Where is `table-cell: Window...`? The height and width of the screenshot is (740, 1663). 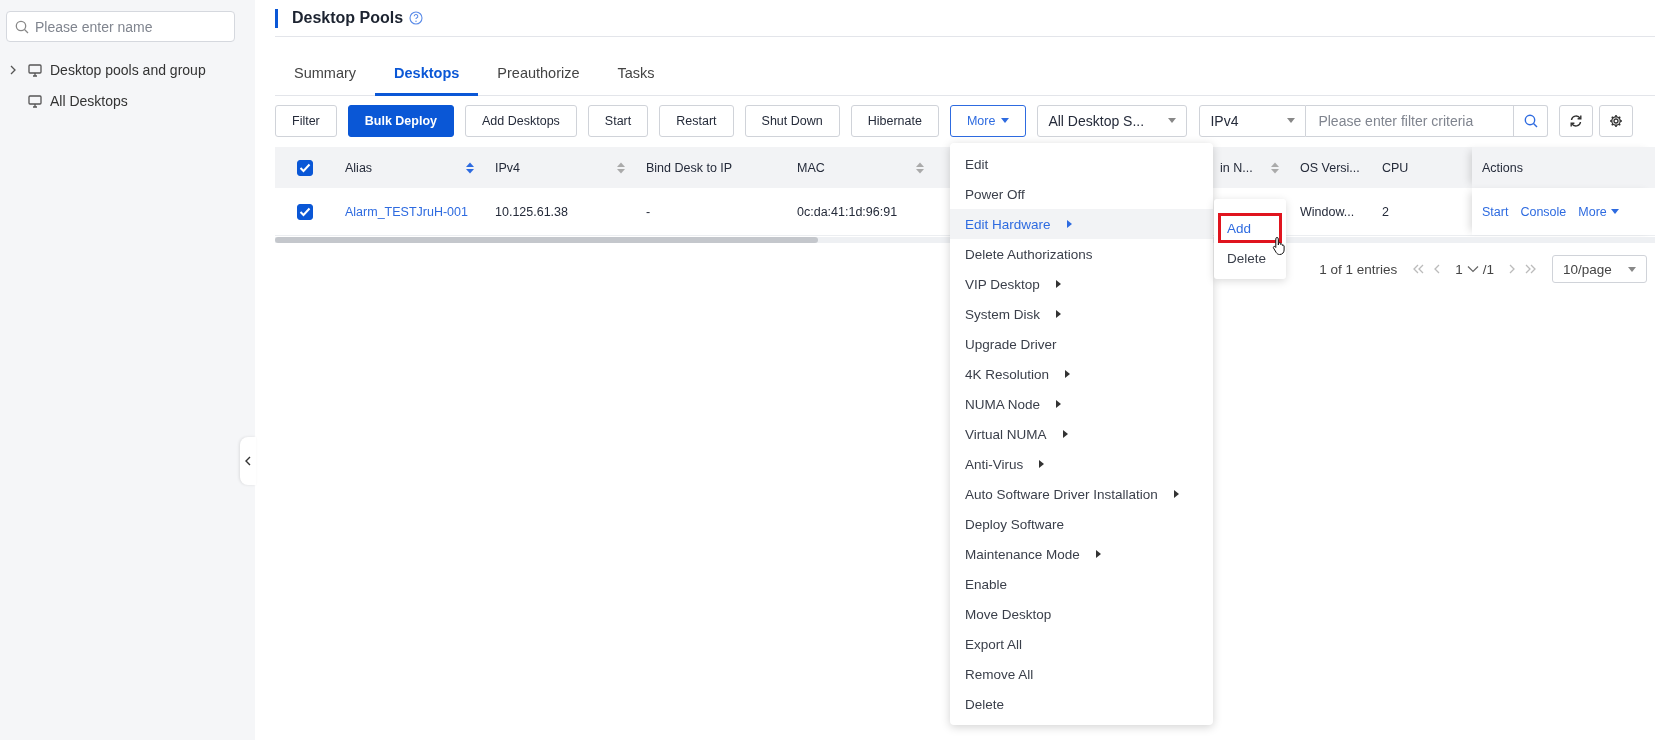
table-cell: Window... is located at coordinates (1327, 211).